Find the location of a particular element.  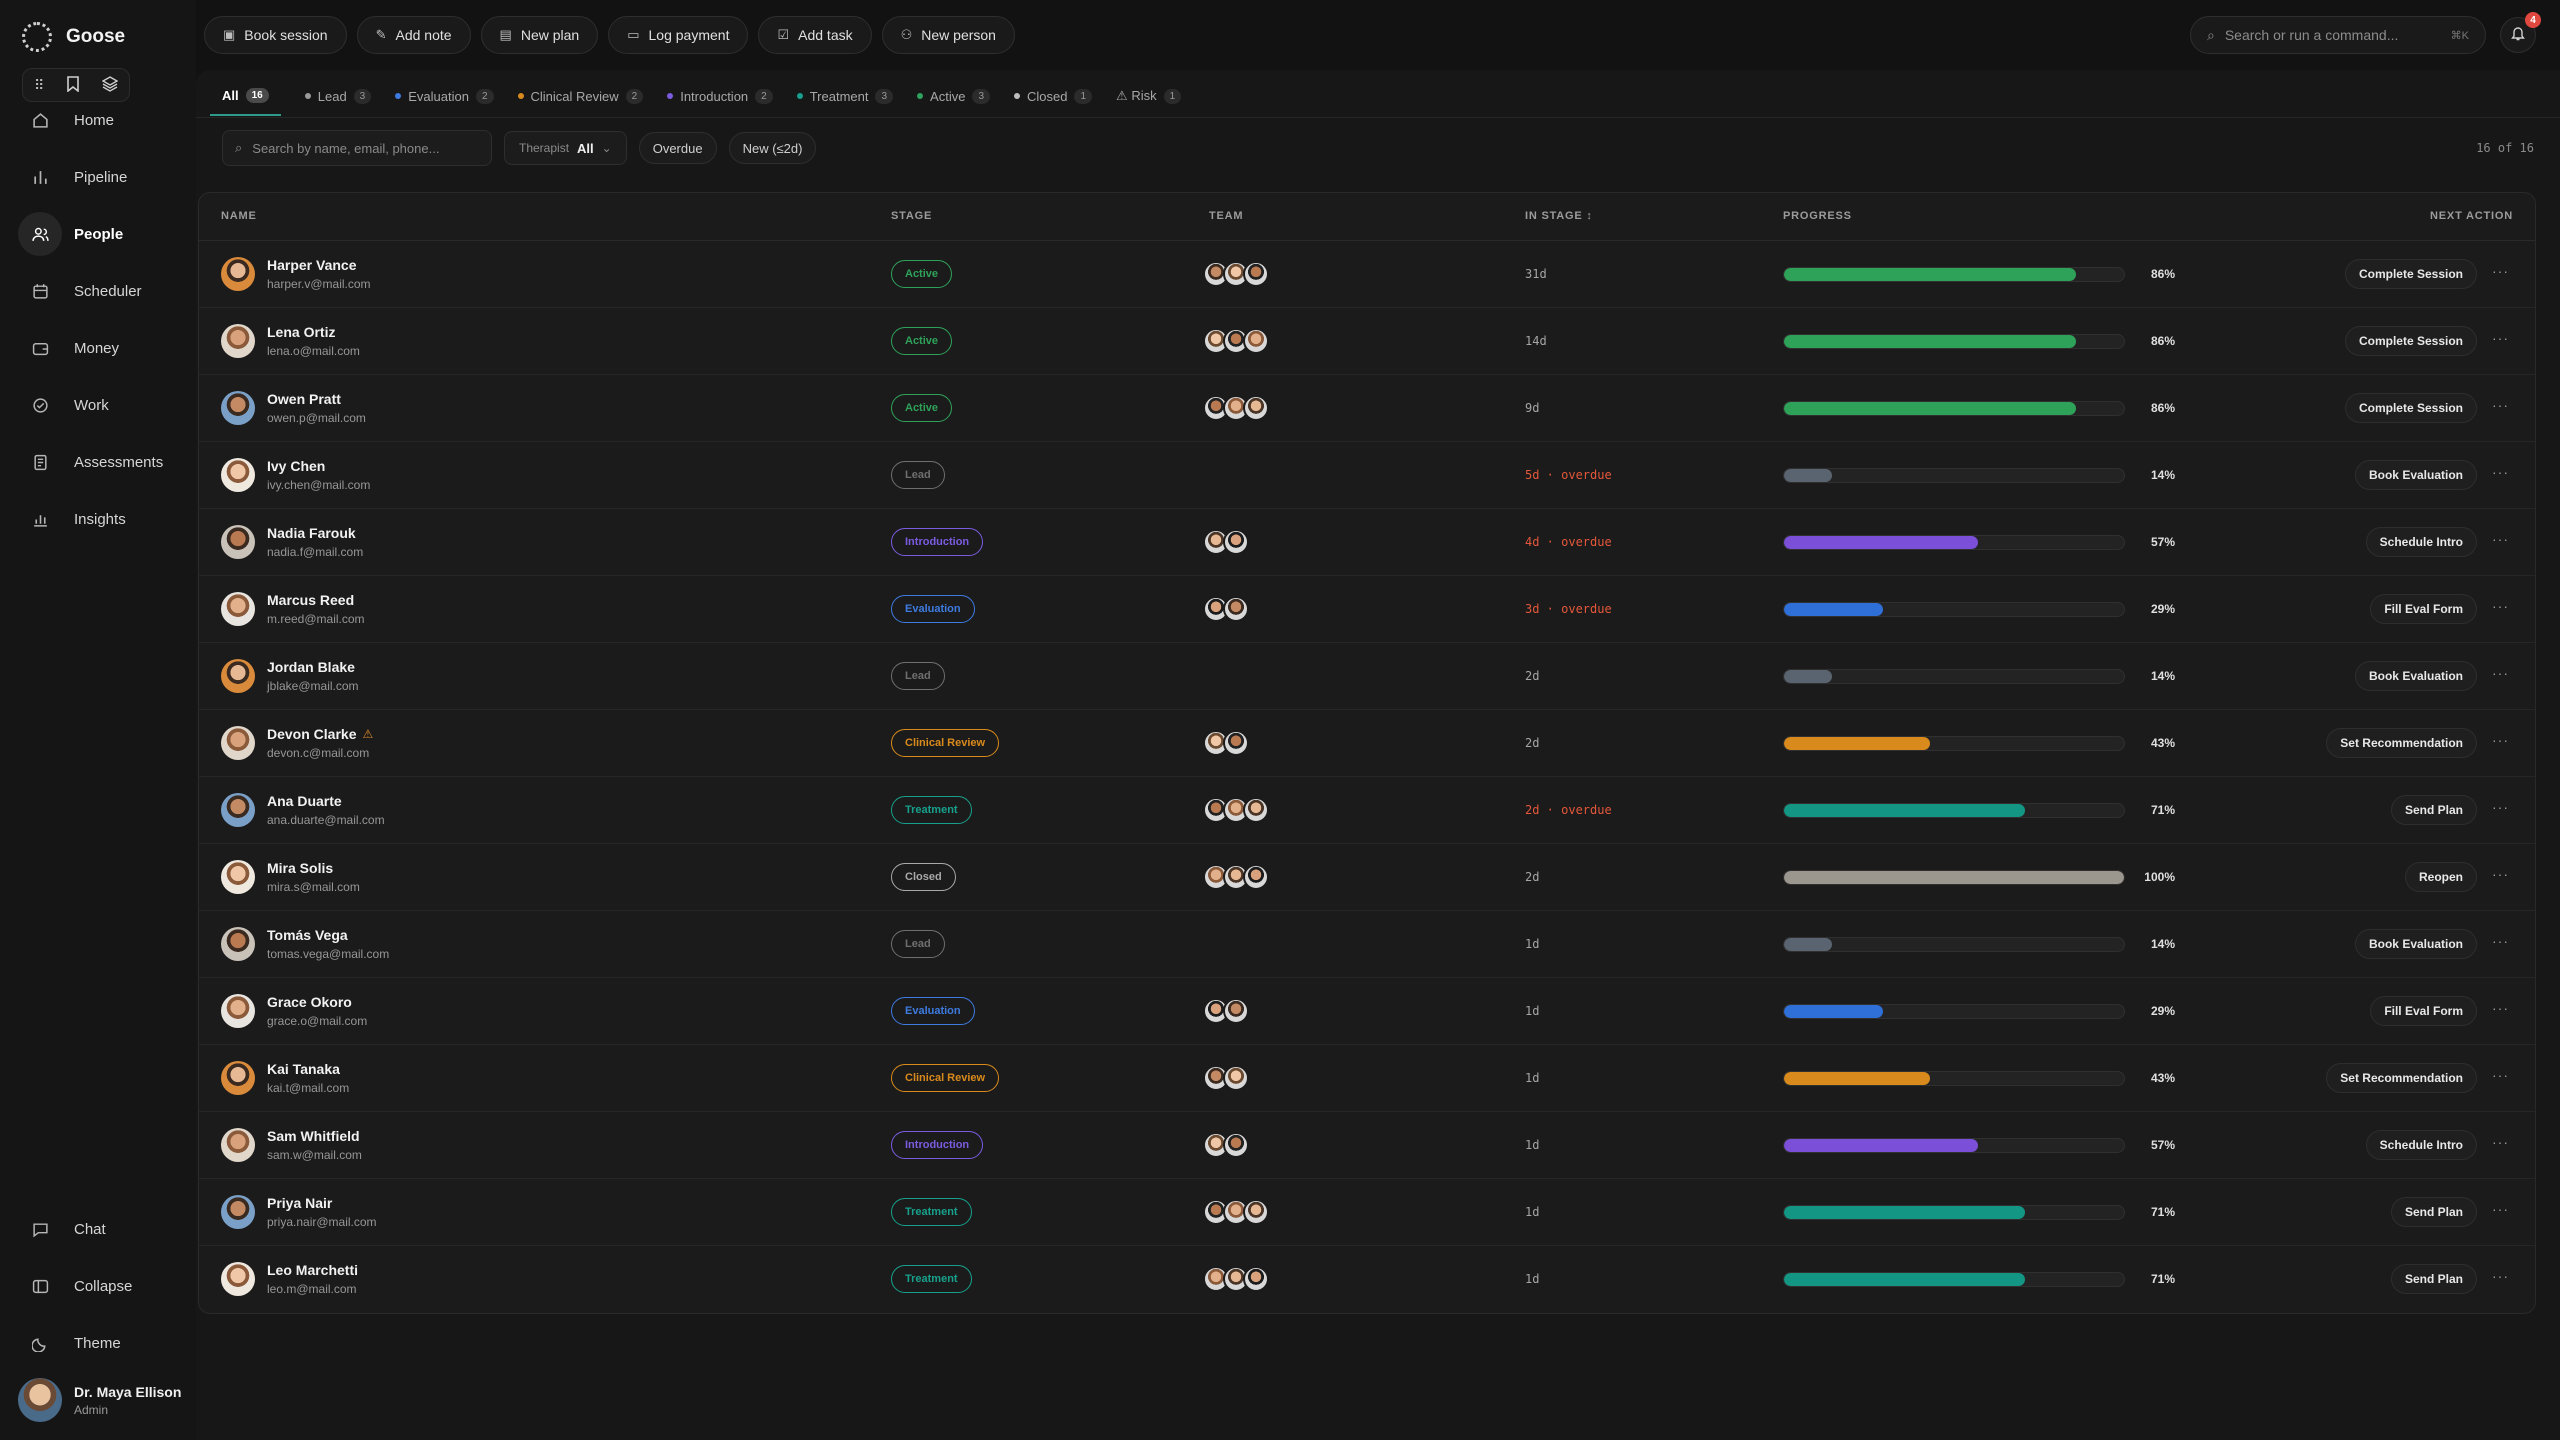

sidebar-item-insights: Insights is located at coordinates (98, 519).